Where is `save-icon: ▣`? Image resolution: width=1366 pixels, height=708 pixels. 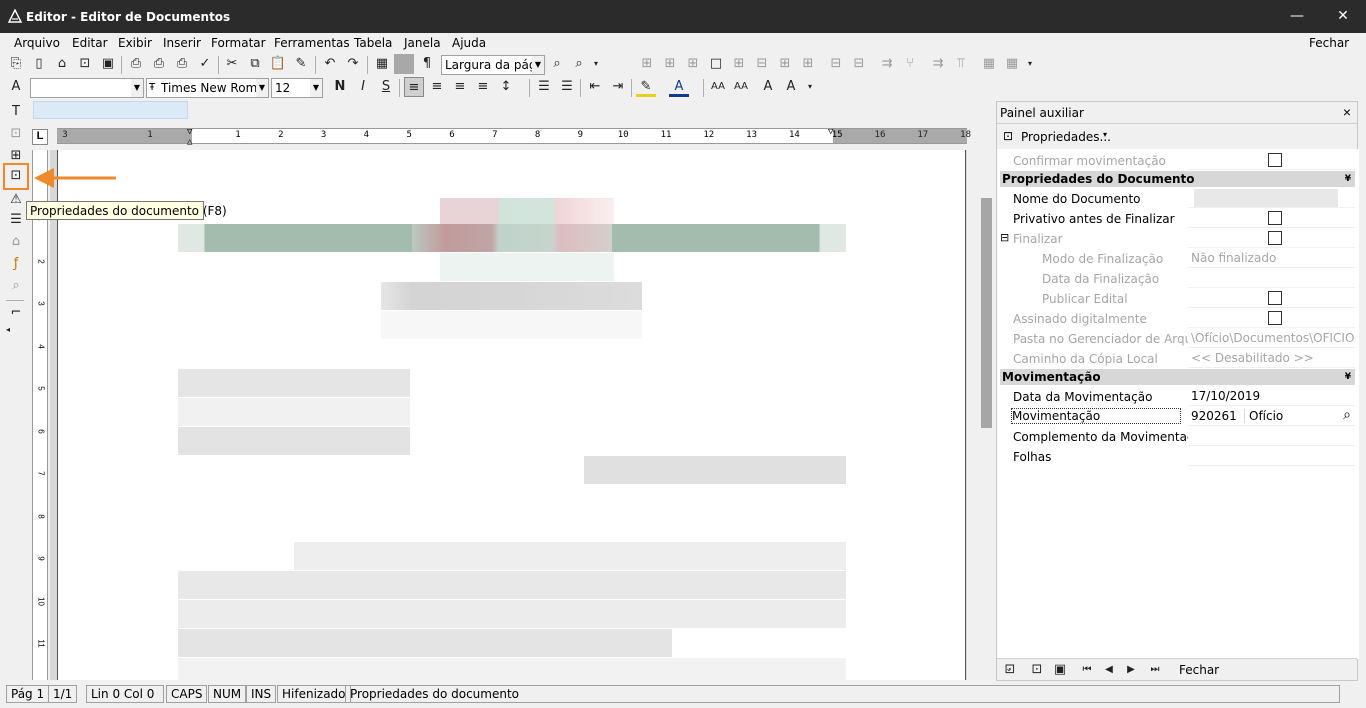 save-icon: ▣ is located at coordinates (108, 64).